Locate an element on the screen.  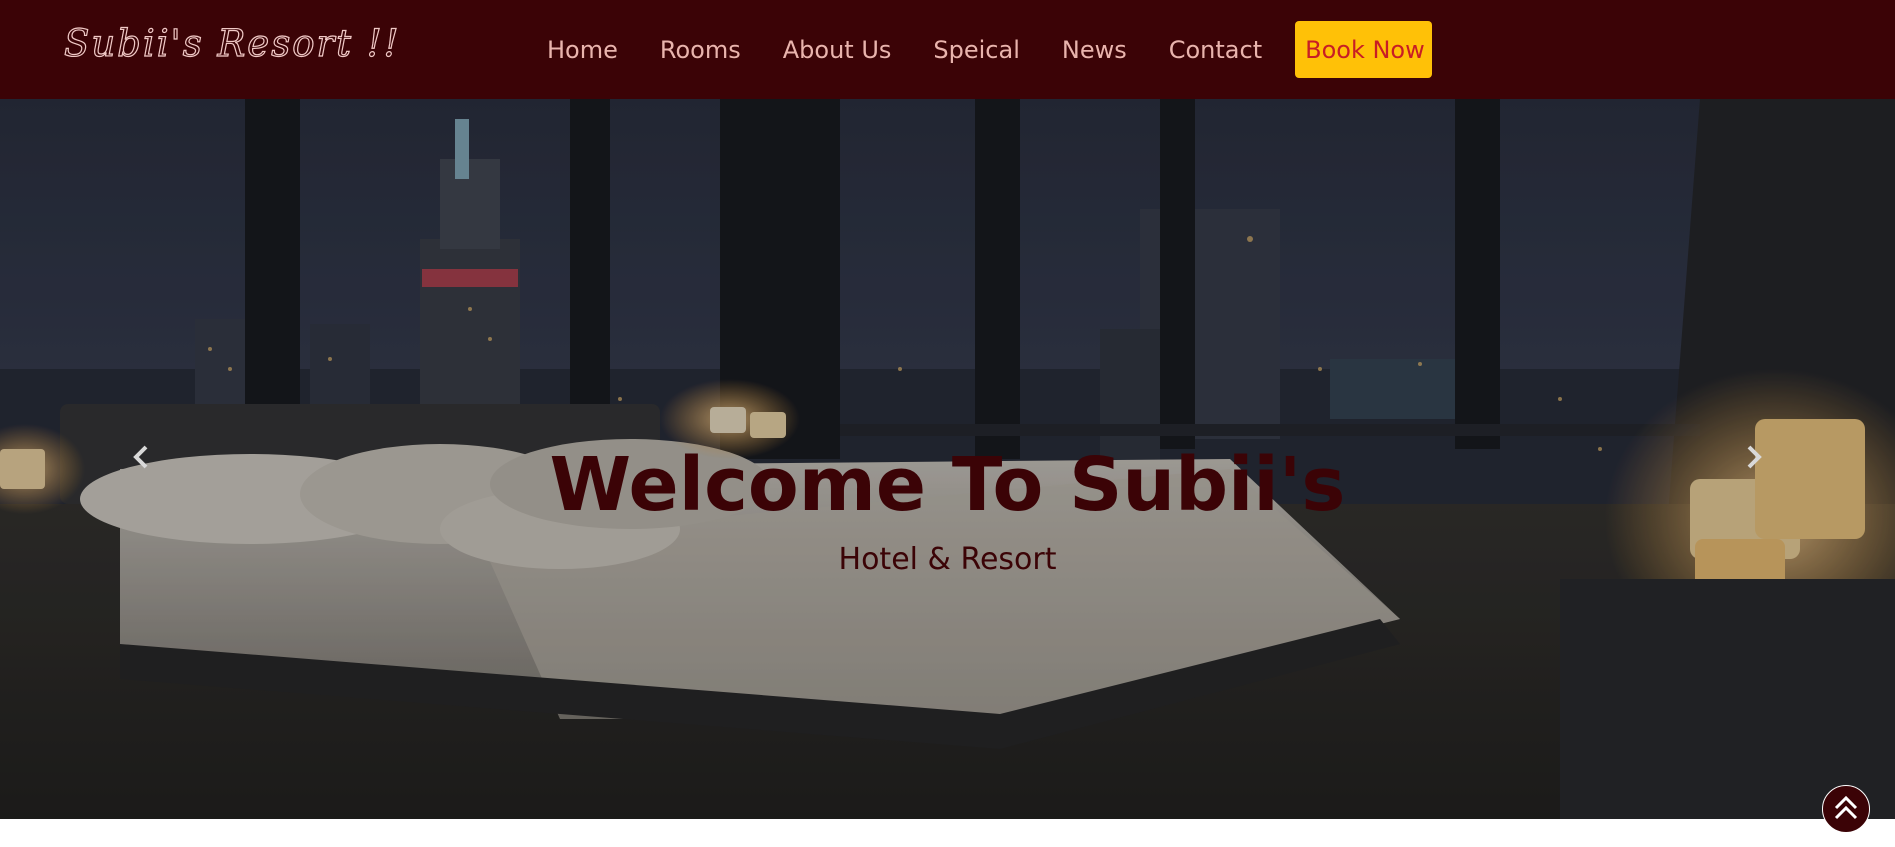
nav-link-news: News is located at coordinates (1094, 50).